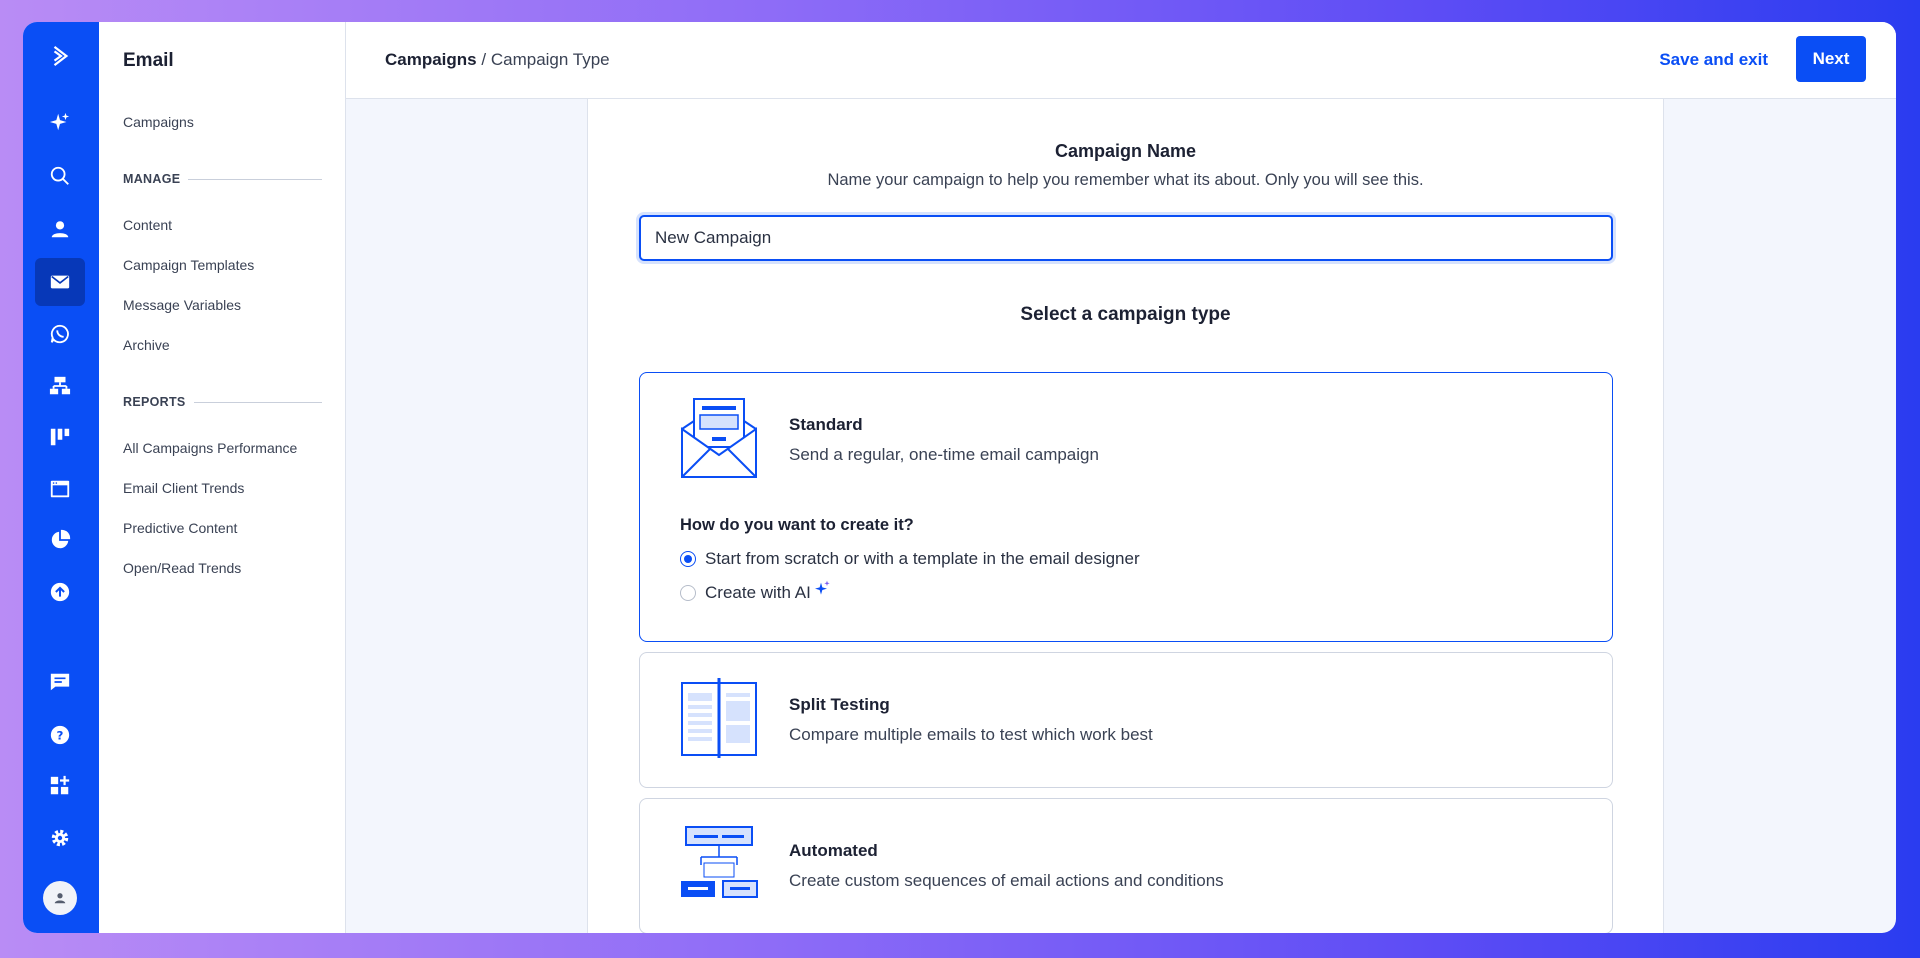 Image resolution: width=1920 pixels, height=958 pixels. I want to click on whatsapp-icon, so click(60, 334).